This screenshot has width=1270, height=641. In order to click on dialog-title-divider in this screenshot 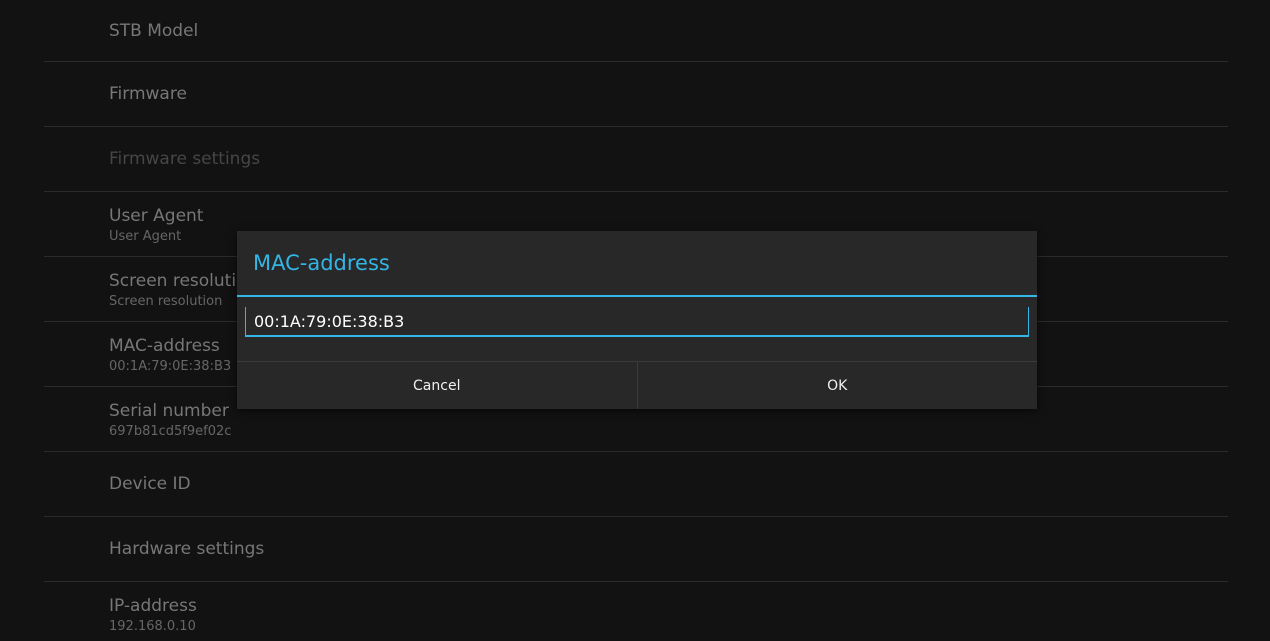, I will do `click(637, 296)`.